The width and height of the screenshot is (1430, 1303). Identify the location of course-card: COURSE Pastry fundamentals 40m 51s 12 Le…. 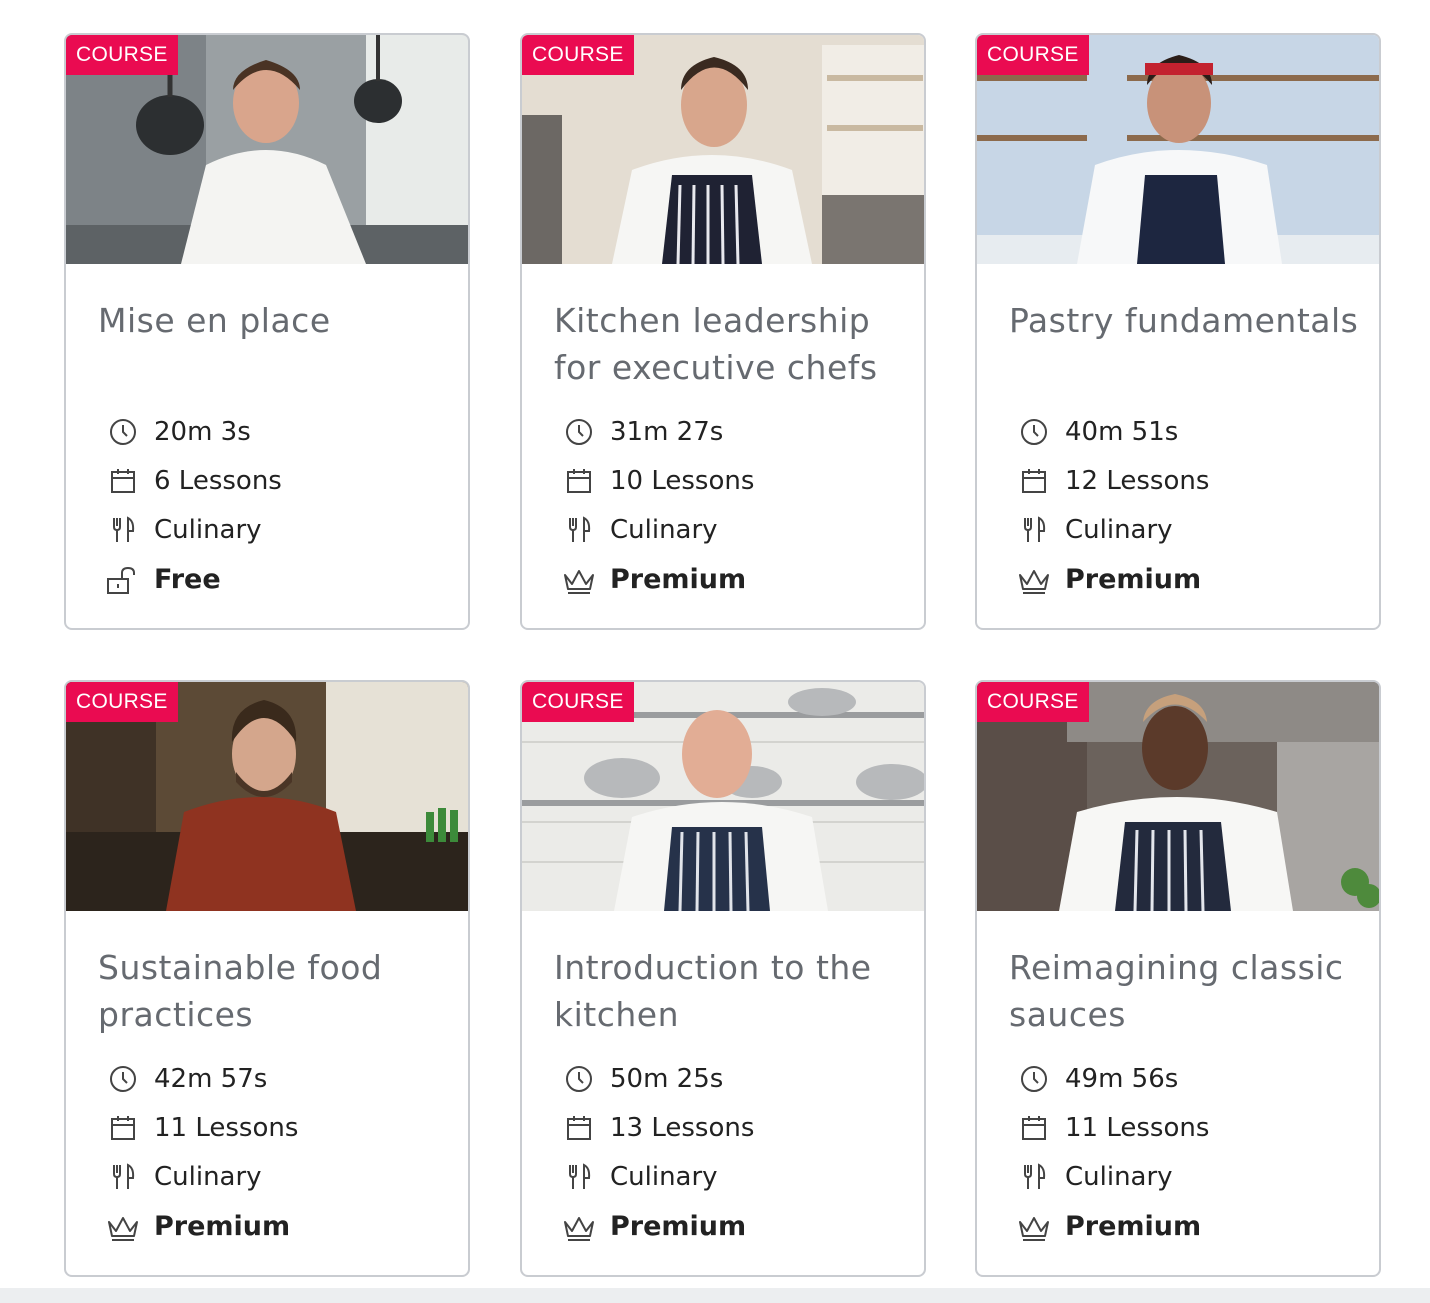
(1178, 331).